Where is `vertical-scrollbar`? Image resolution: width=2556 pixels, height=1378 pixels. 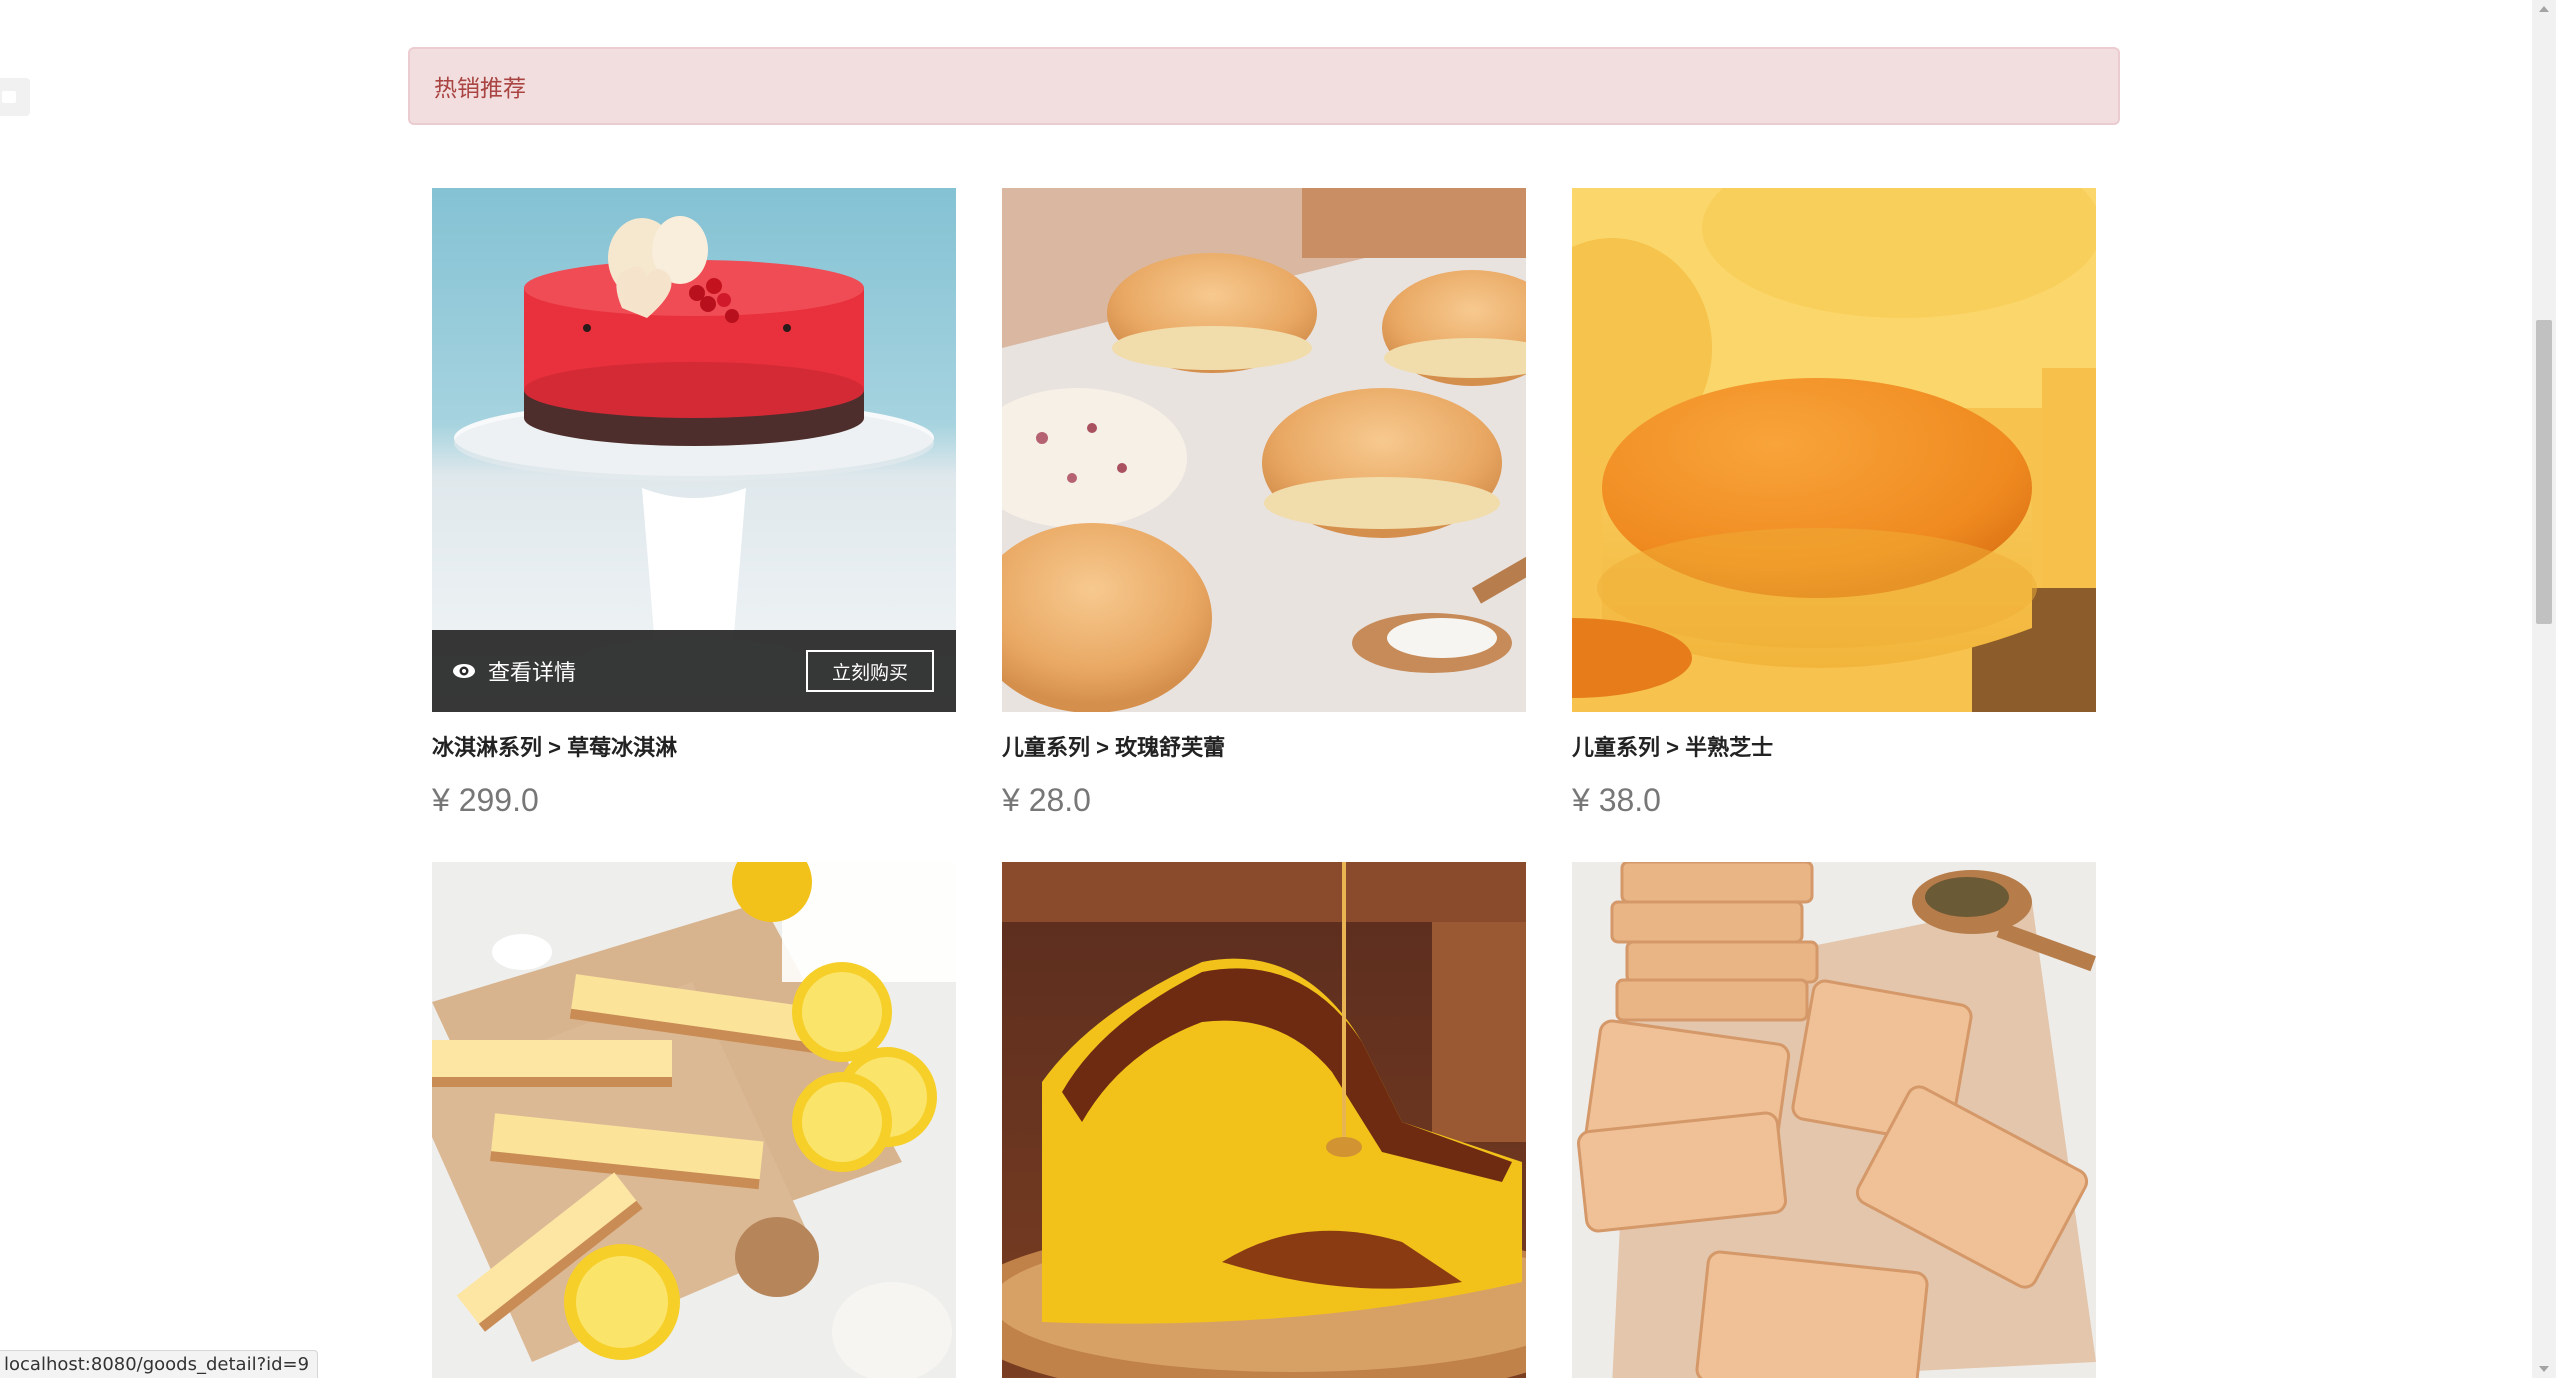
vertical-scrollbar is located at coordinates (2544, 689).